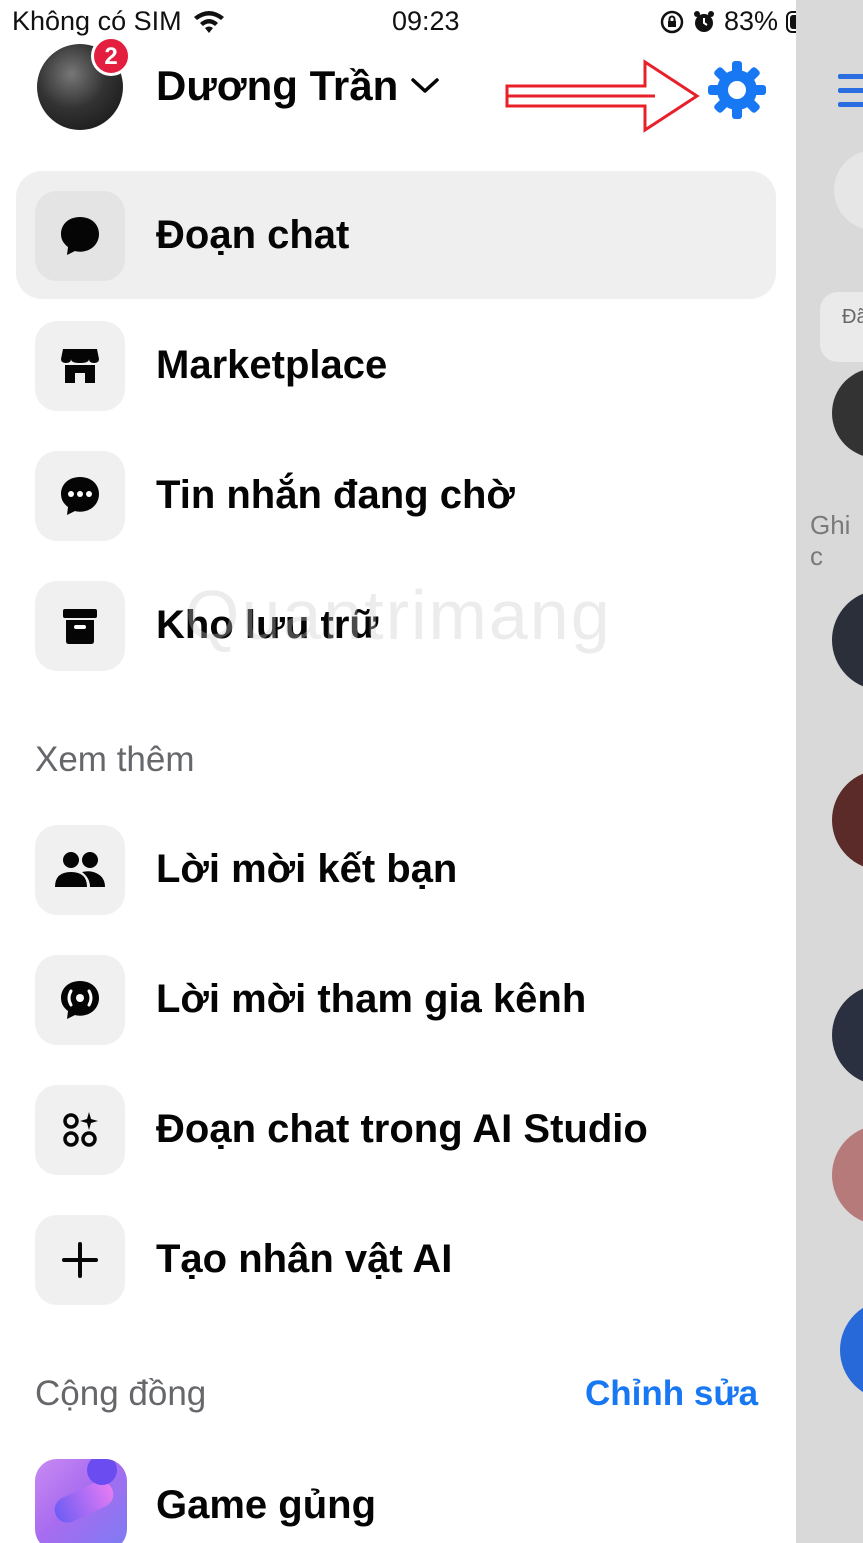 The height and width of the screenshot is (1543, 863). What do you see at coordinates (830, 540) in the screenshot?
I see `background-text: Ghi c` at bounding box center [830, 540].